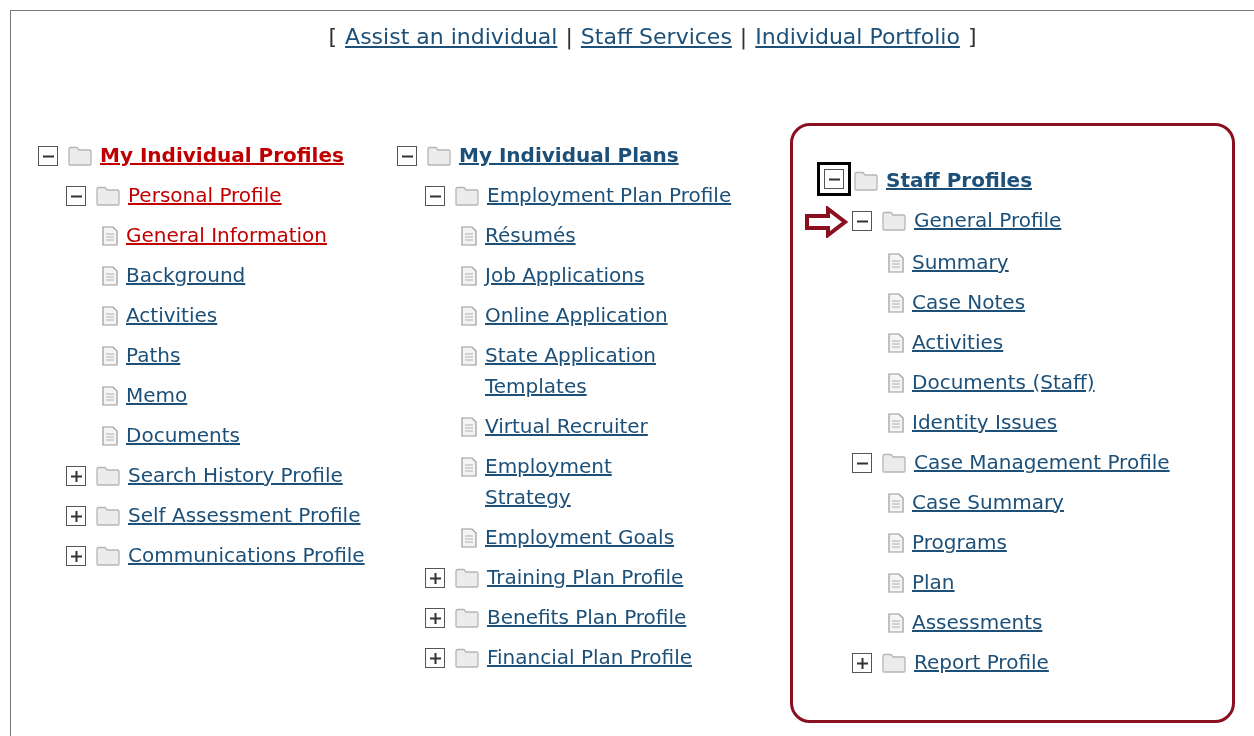 Image resolution: width=1254 pixels, height=736 pixels. What do you see at coordinates (153, 355) in the screenshot?
I see `tree-link: Paths` at bounding box center [153, 355].